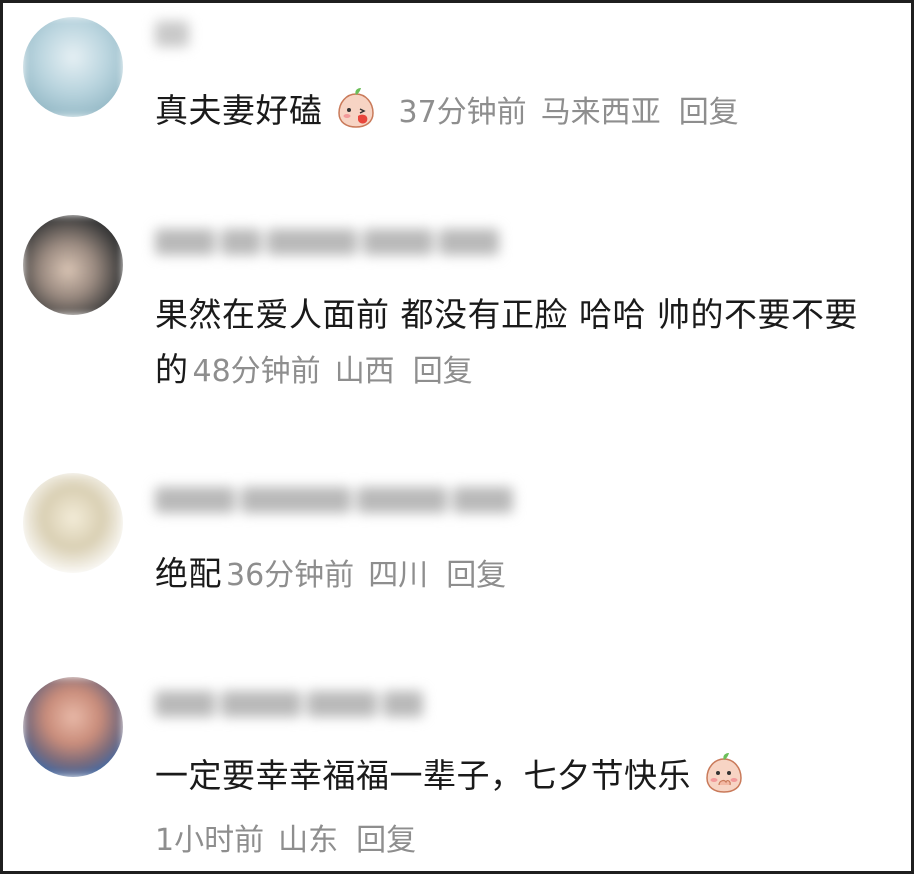  What do you see at coordinates (462, 112) in the screenshot?
I see `comment-time: 37分钟前` at bounding box center [462, 112].